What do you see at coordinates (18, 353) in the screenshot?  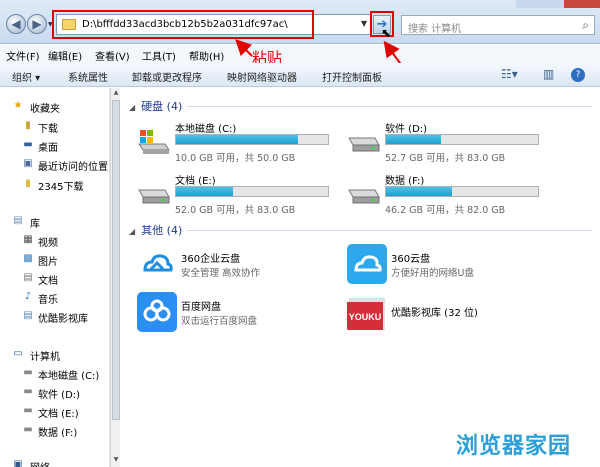 I see `computer-icon: ▭` at bounding box center [18, 353].